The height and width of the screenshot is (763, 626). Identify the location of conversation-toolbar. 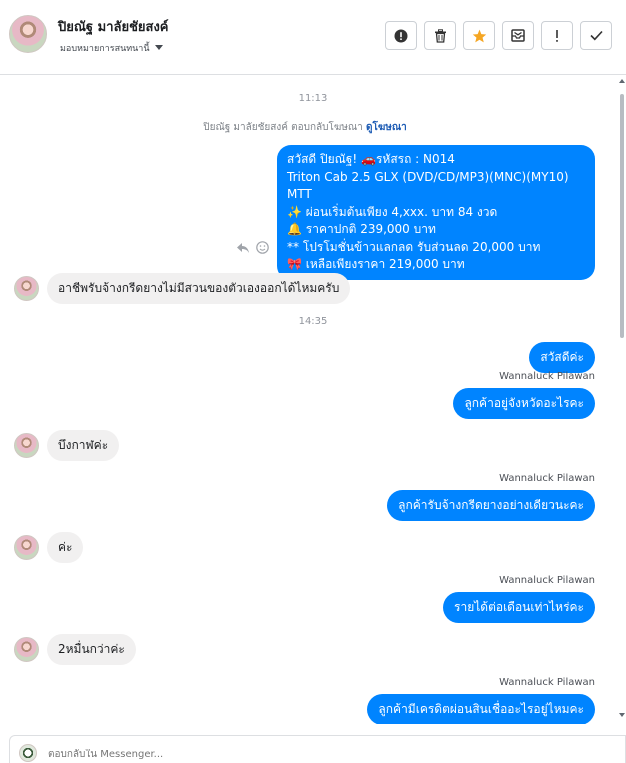
(498, 35).